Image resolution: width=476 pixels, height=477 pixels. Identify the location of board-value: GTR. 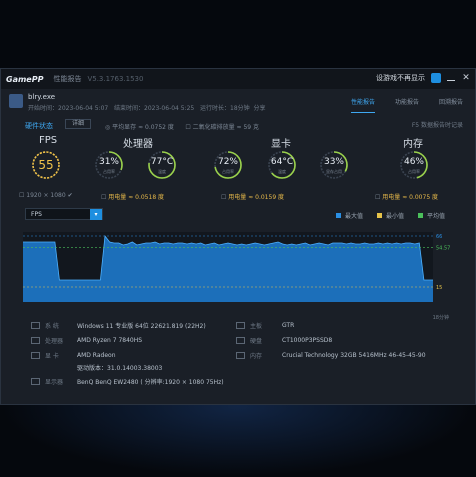
(288, 325).